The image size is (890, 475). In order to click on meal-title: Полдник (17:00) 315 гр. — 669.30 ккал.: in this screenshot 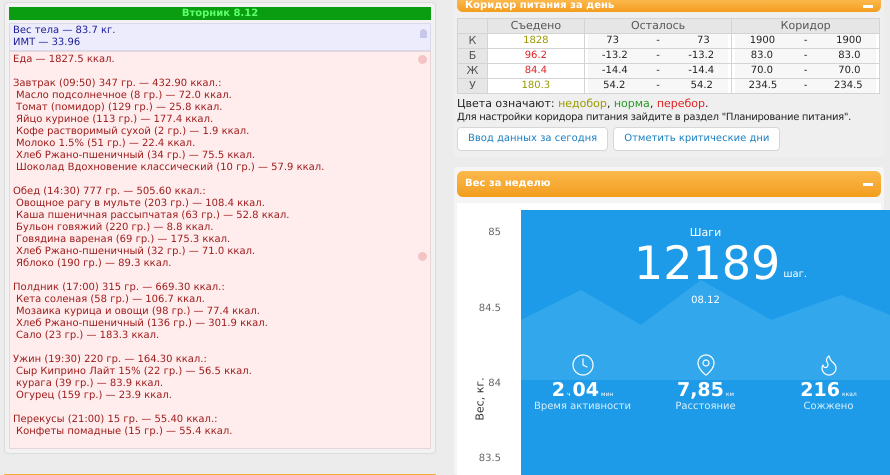, I will do `click(119, 288)`.